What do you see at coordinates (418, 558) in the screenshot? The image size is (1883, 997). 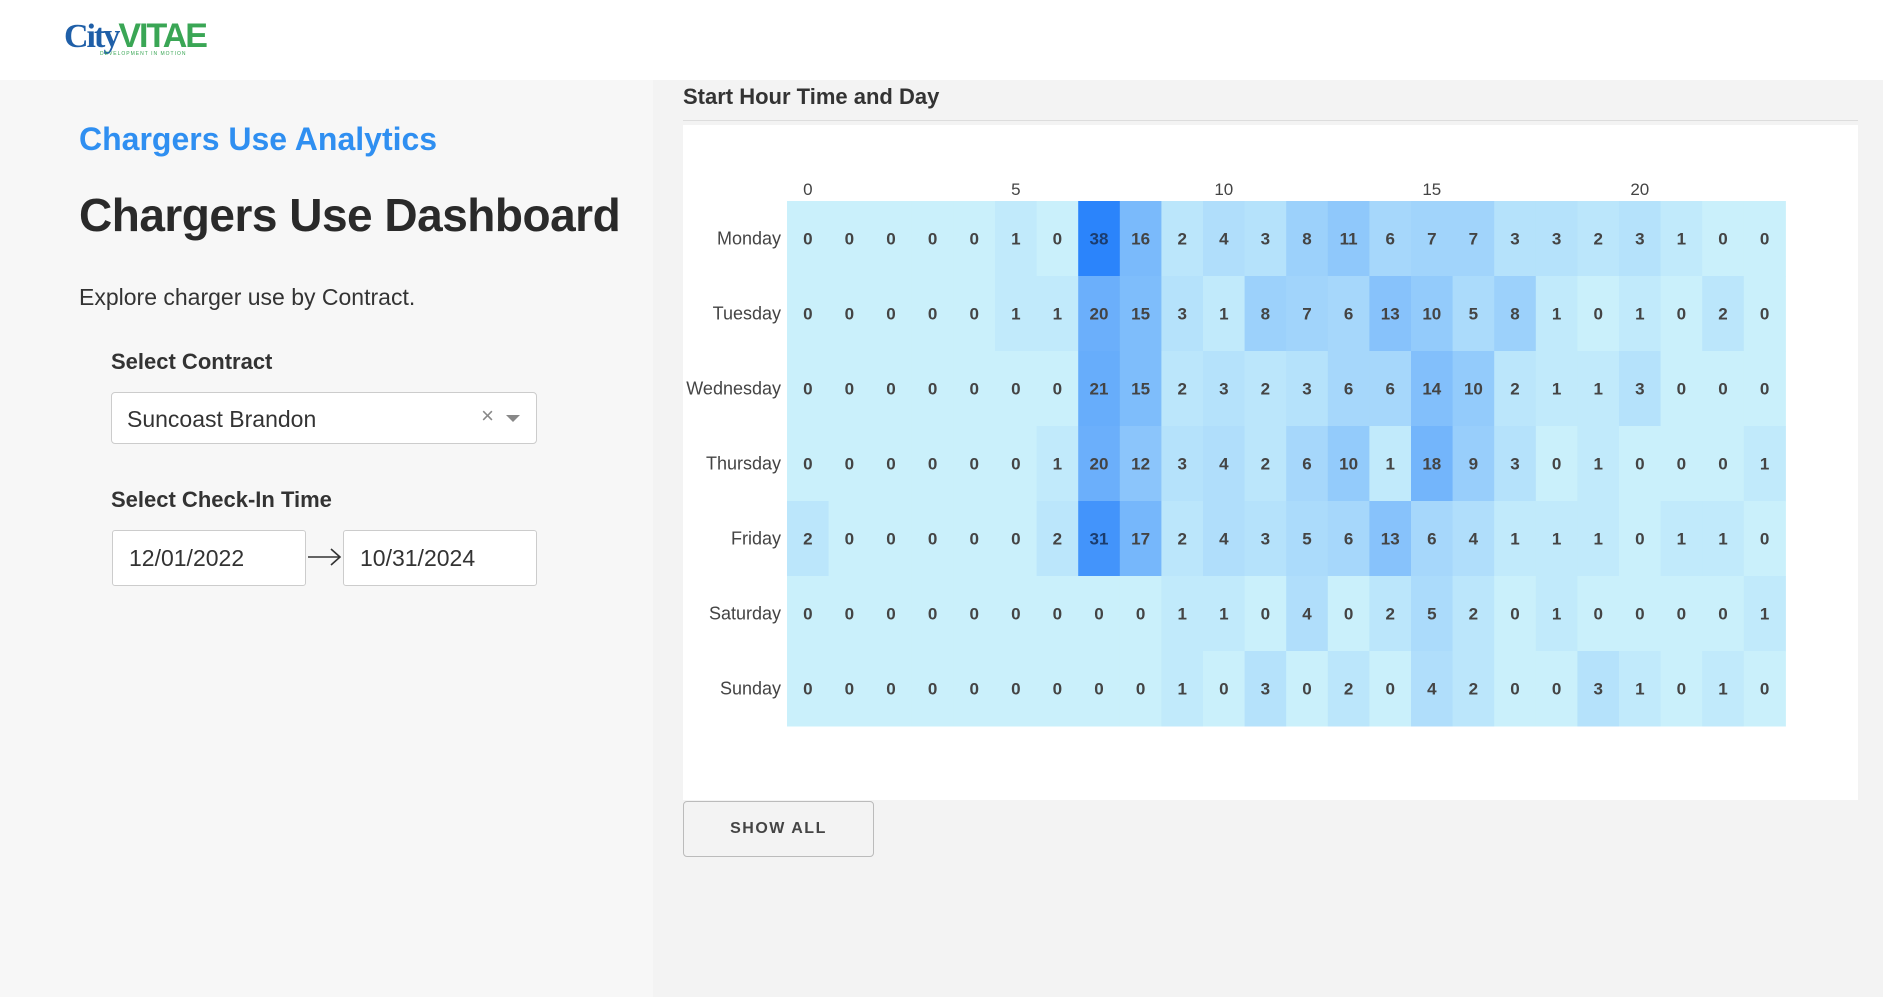 I see `end-date-value: 10/31/2024` at bounding box center [418, 558].